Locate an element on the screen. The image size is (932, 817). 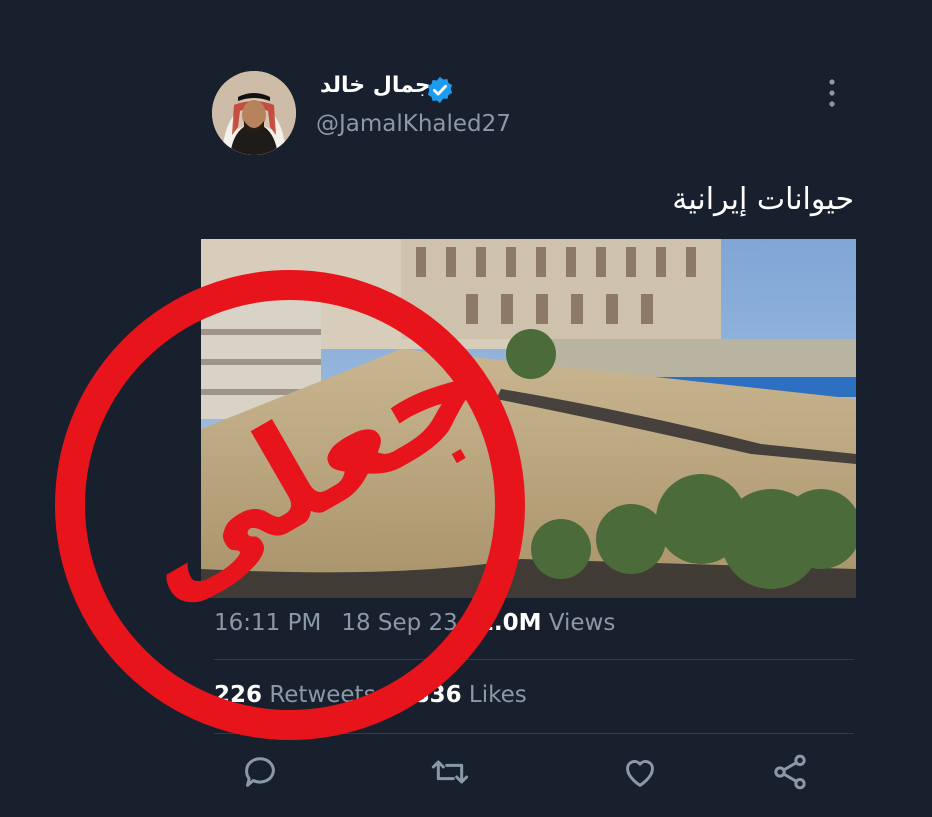
retweets-count: 226 is located at coordinates (238, 695).